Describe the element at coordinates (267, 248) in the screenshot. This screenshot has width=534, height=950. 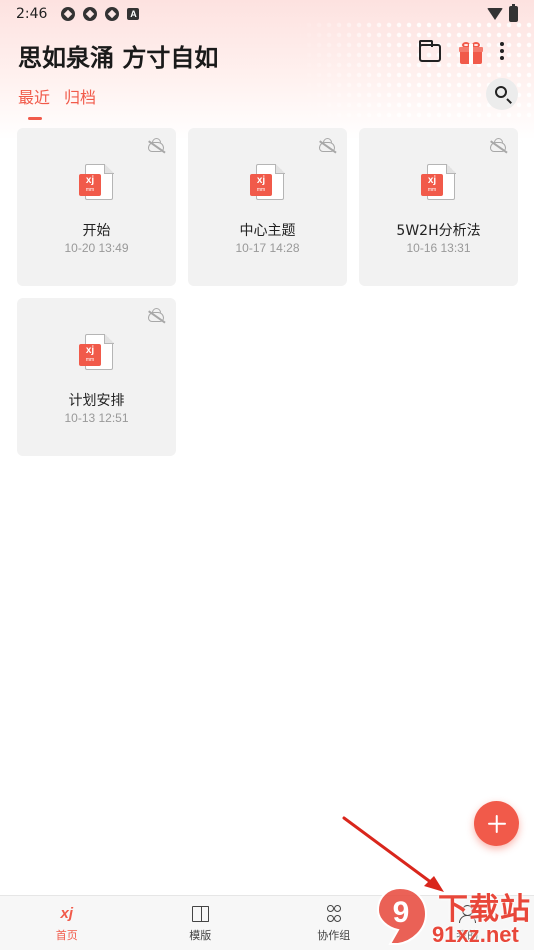
I see `file-date: 10-17 14:28` at that location.